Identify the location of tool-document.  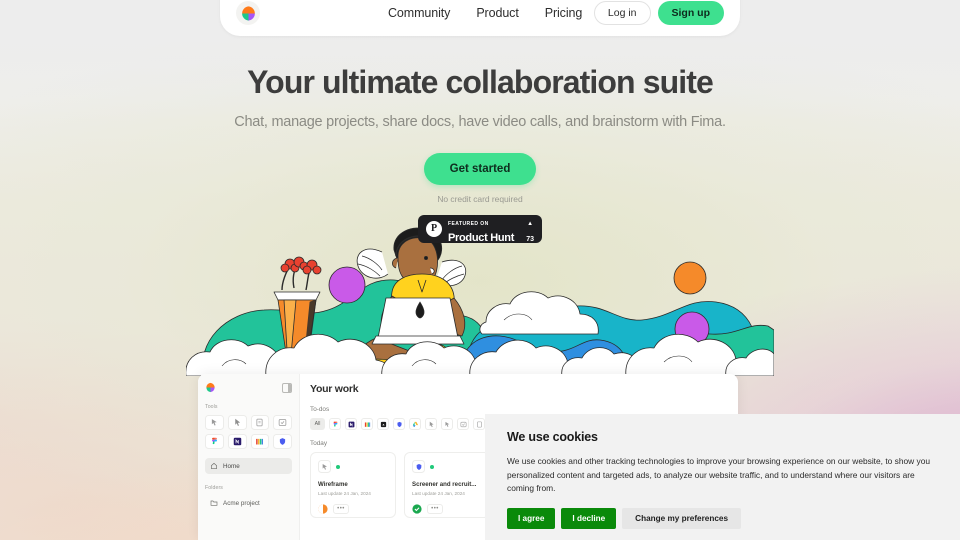
(260, 422).